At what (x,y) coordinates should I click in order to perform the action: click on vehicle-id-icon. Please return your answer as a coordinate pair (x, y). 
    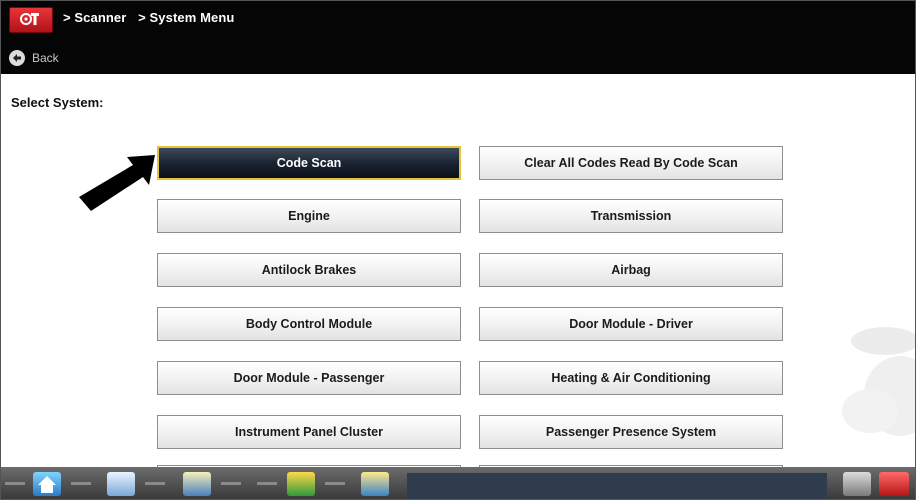
    Looking at the image, I should click on (121, 484).